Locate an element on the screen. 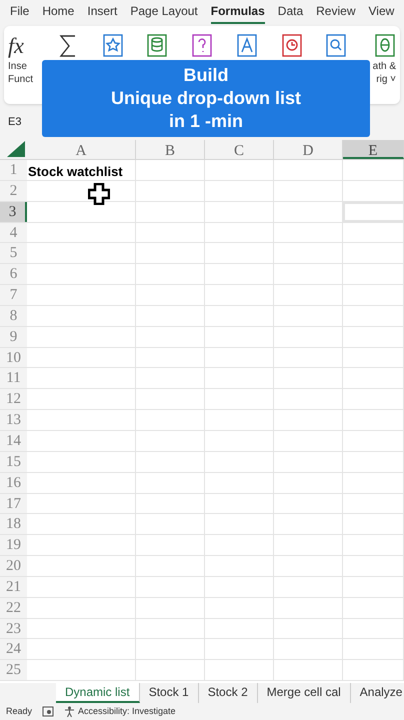 The image size is (404, 720). menu-tab: Review is located at coordinates (336, 13).